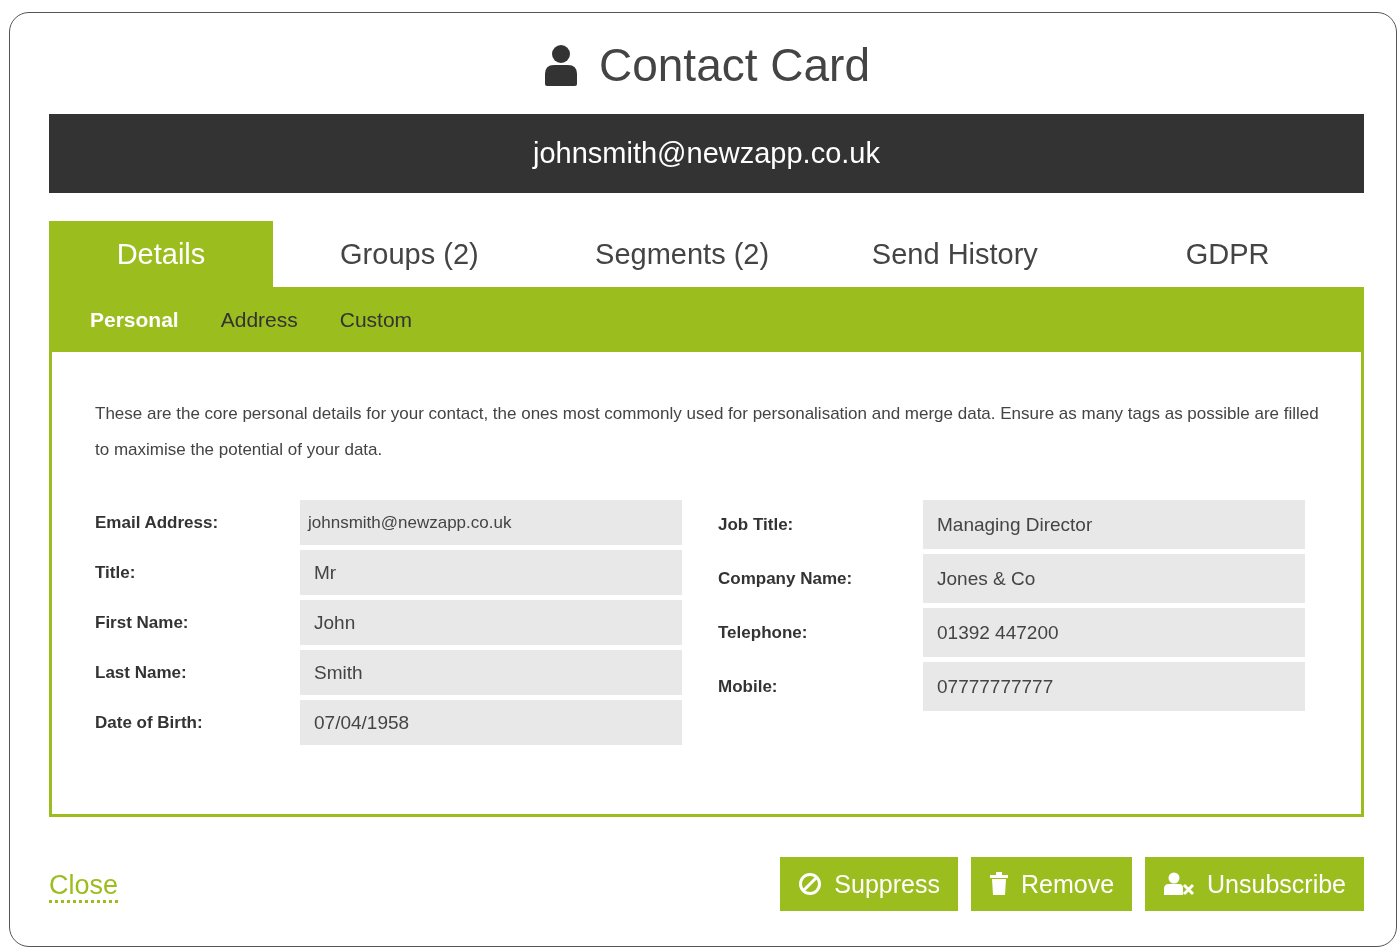  What do you see at coordinates (998, 884) in the screenshot?
I see `trash-icon` at bounding box center [998, 884].